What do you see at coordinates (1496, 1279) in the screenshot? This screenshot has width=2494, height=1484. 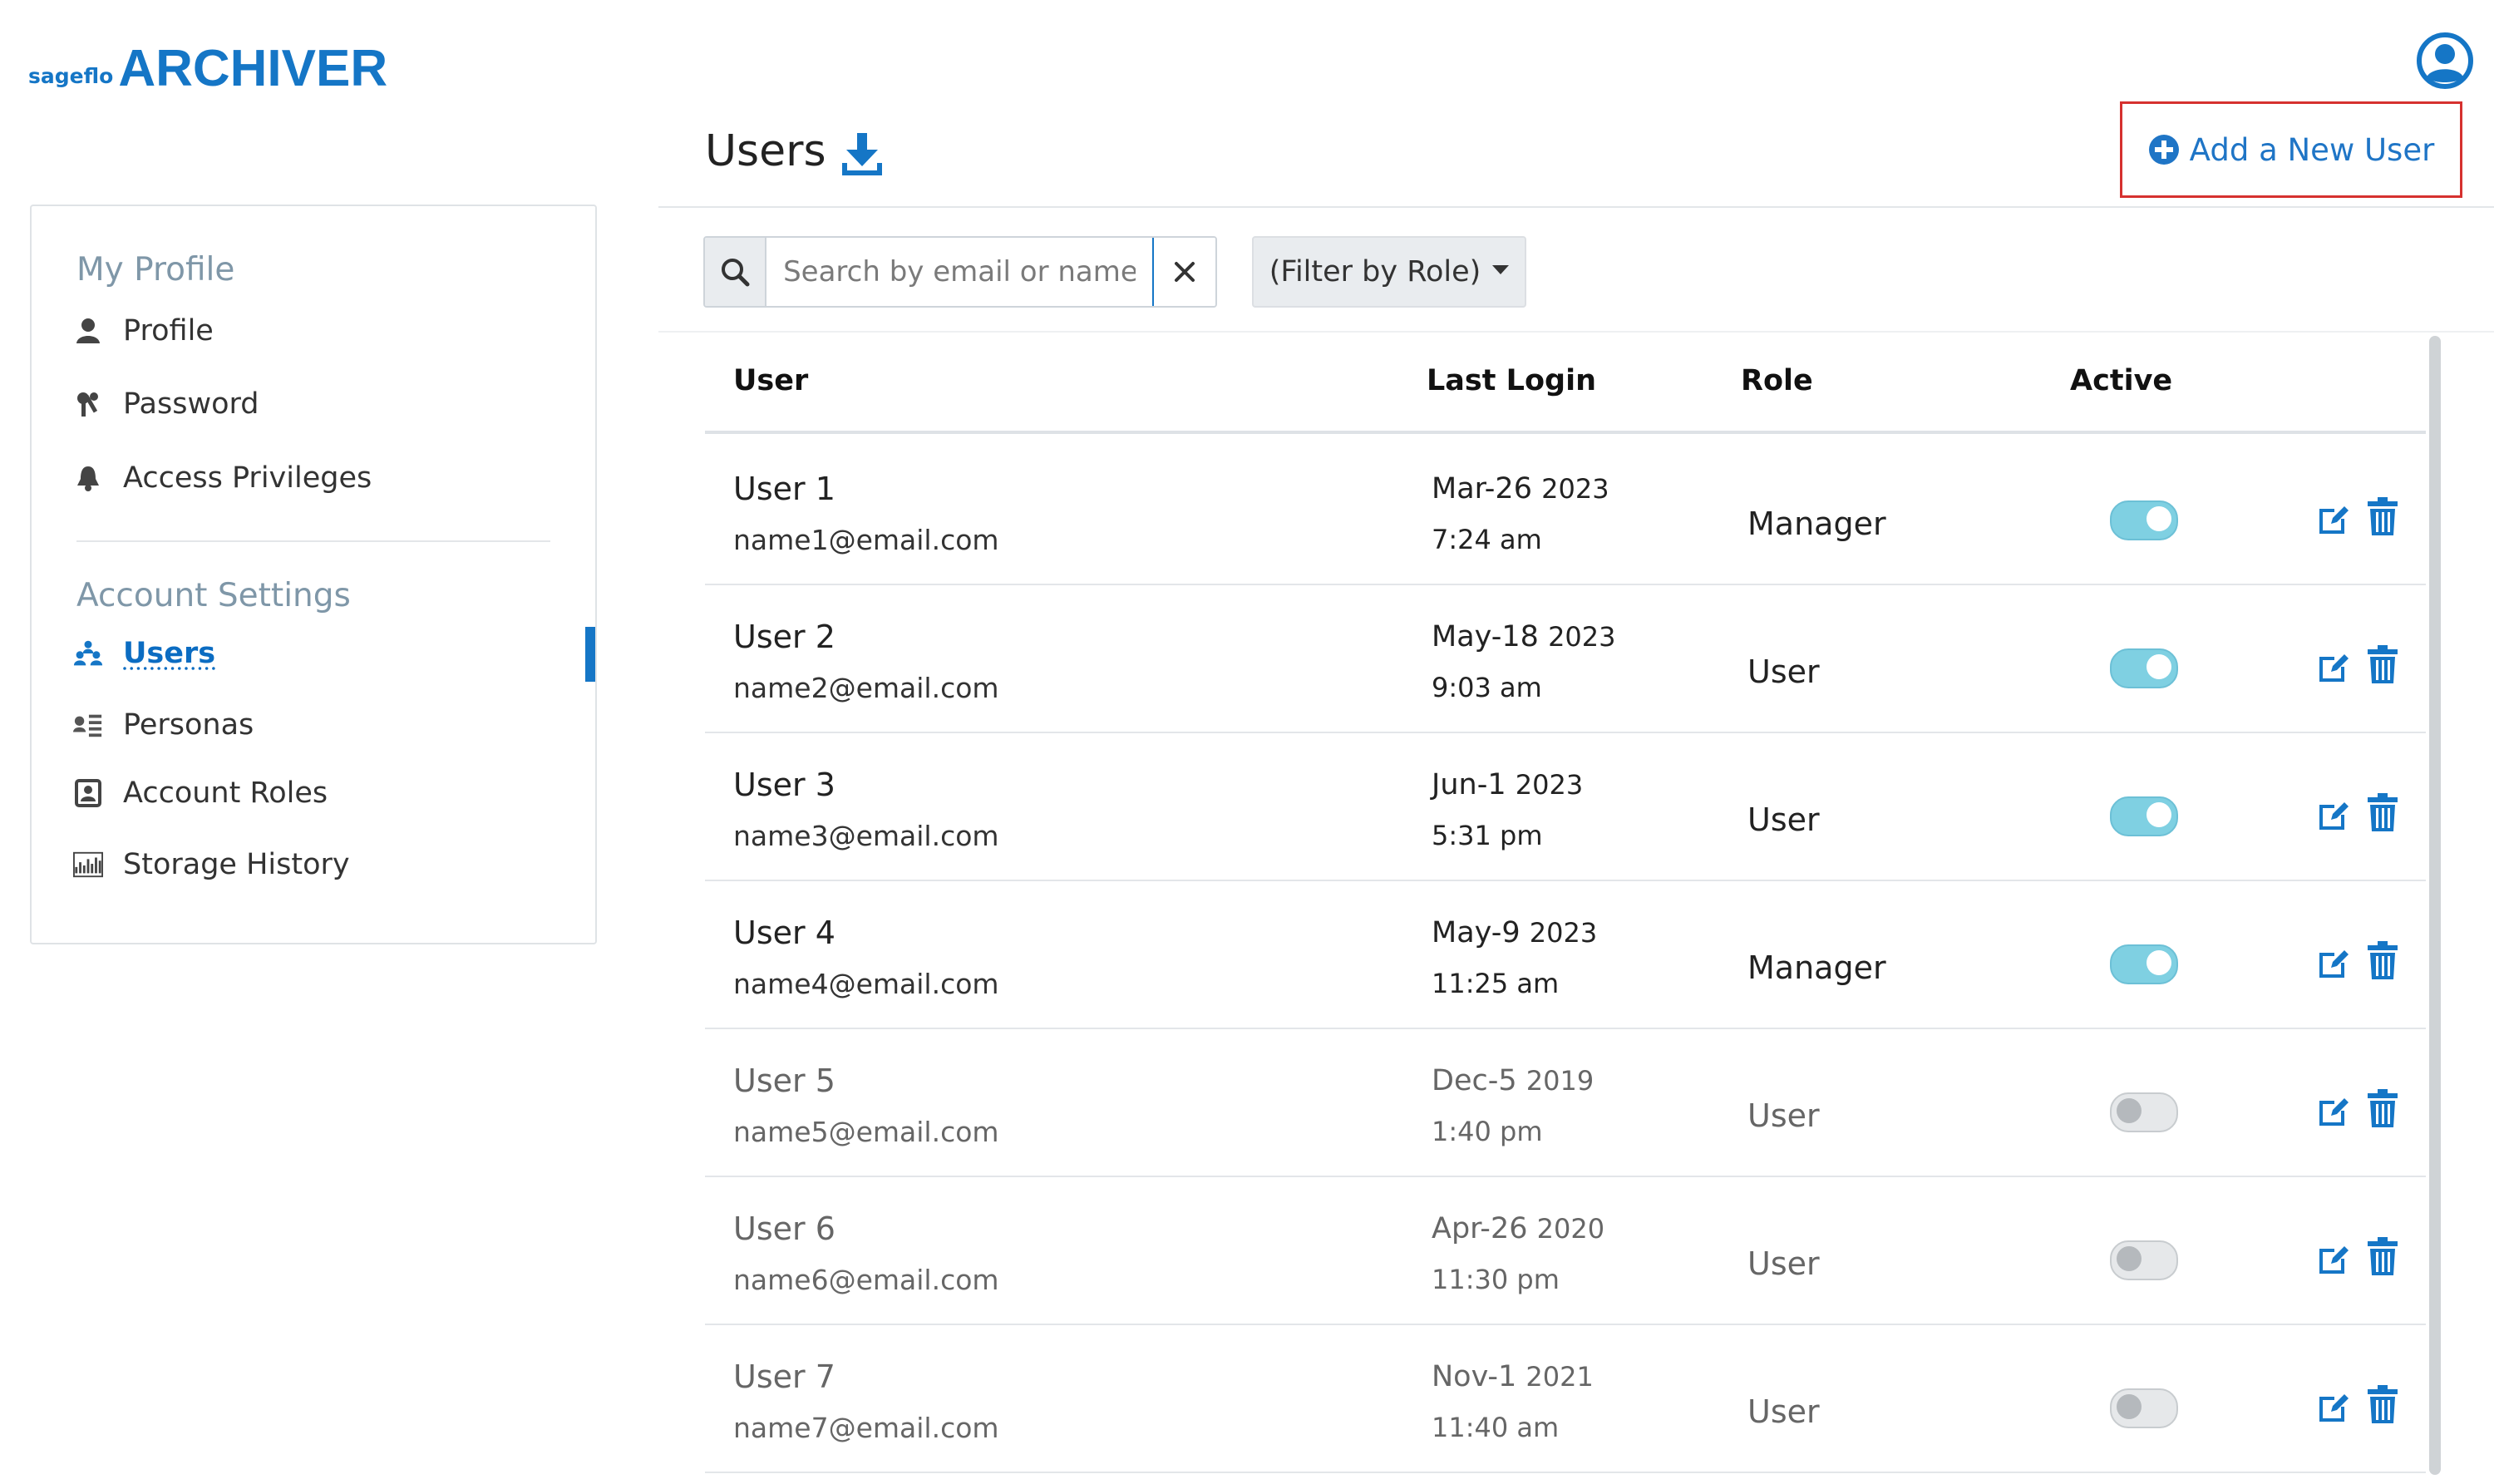 I see `last-login-time: 11:30 pm` at bounding box center [1496, 1279].